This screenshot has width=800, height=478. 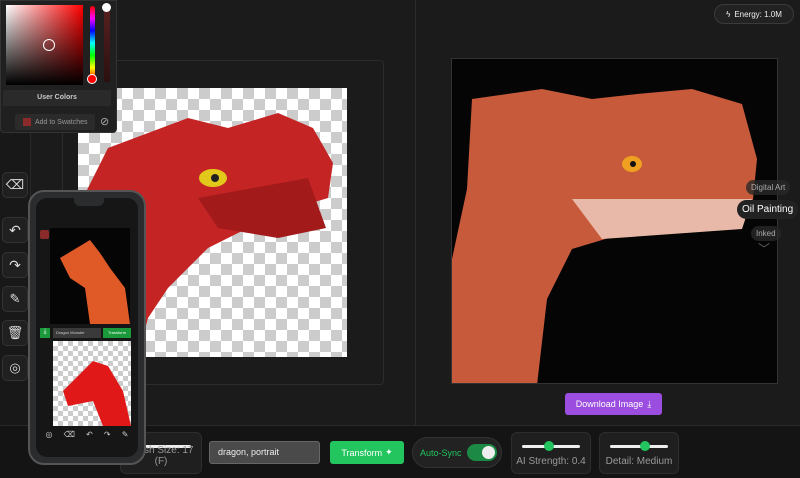 I want to click on detail-slider, so click(x=639, y=446).